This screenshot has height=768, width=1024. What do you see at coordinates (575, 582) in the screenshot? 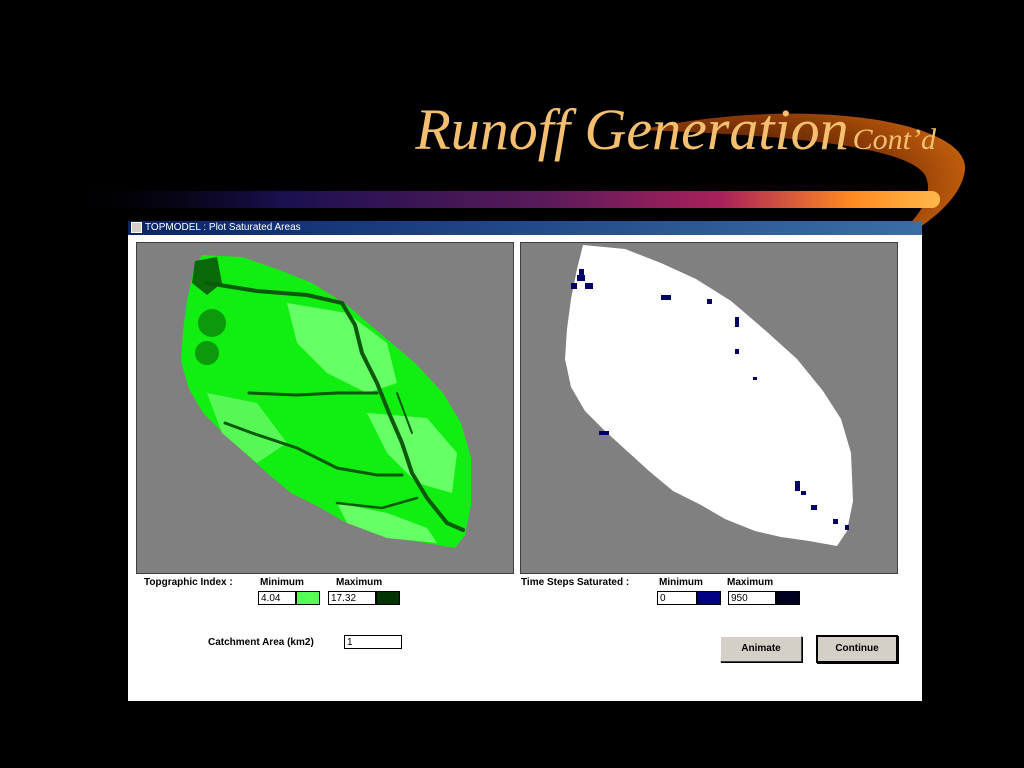
I see `time-steps-label: Time Steps Saturated :` at bounding box center [575, 582].